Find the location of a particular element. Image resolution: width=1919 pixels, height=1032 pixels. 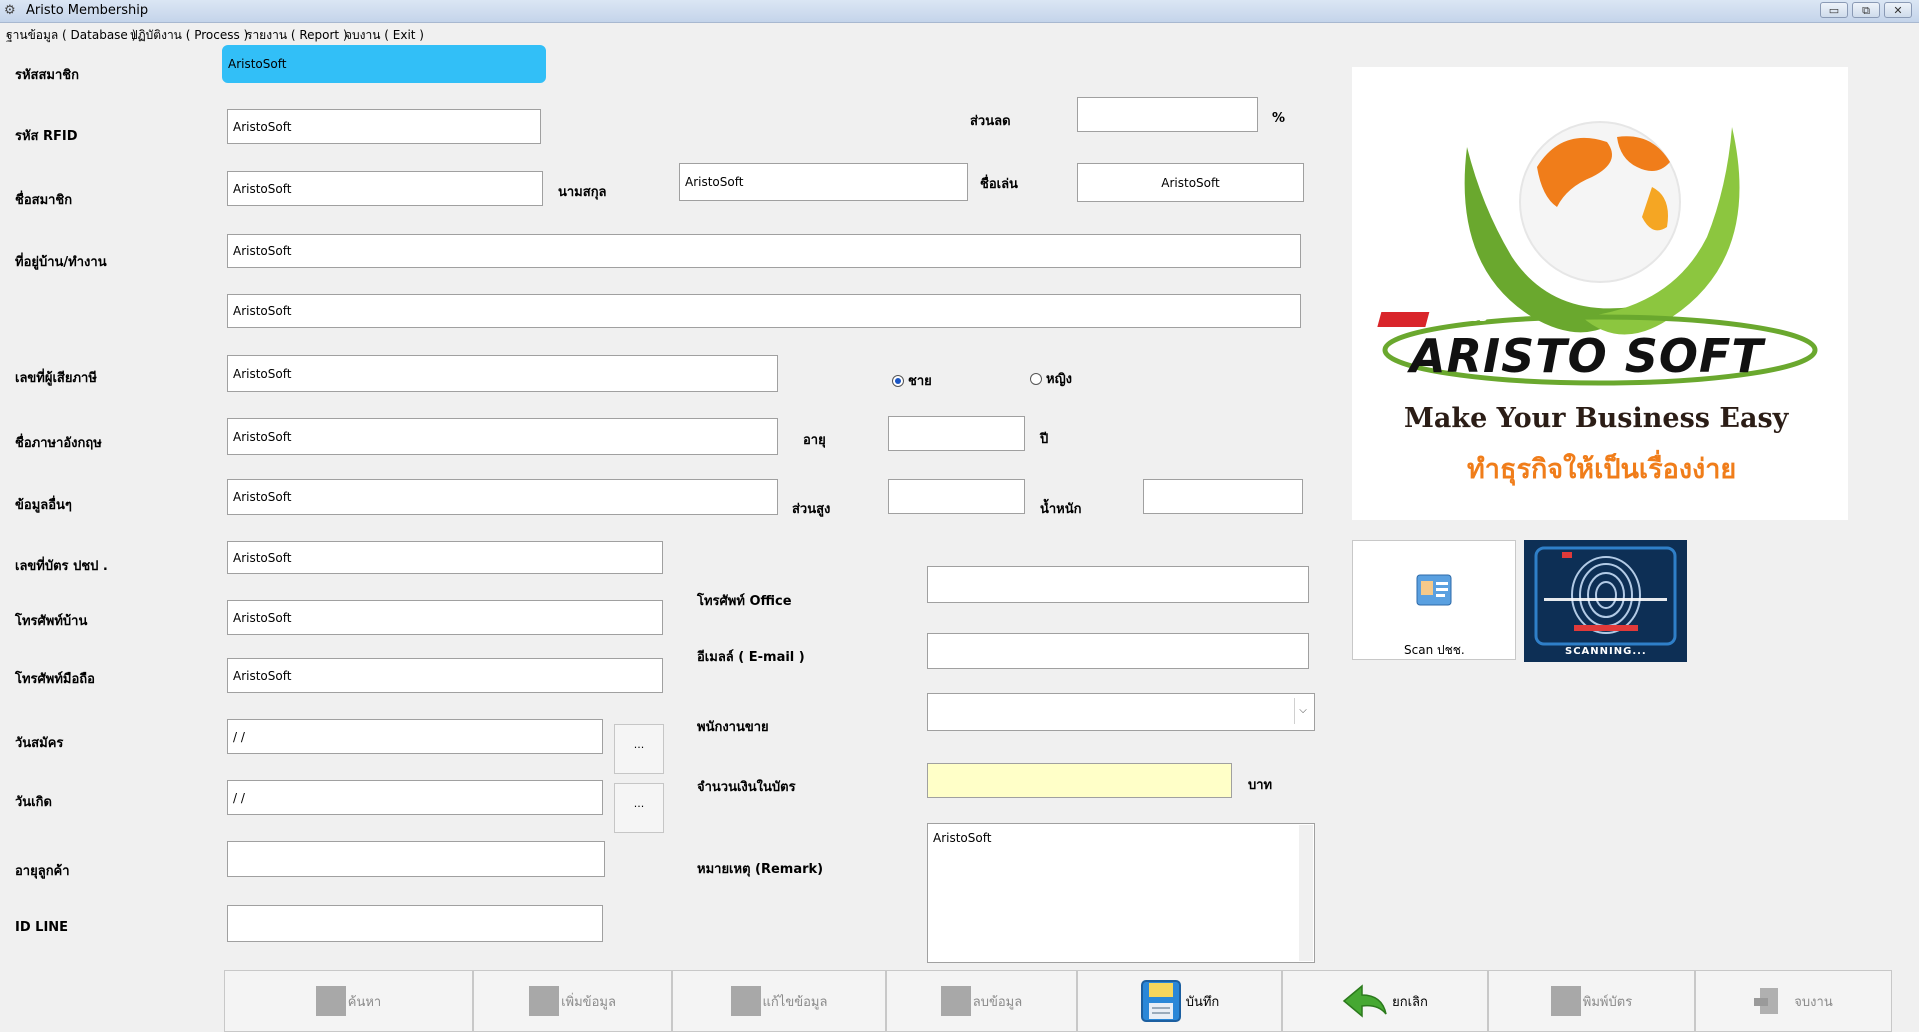

logo-tagline-en: Make Your Business Easy is located at coordinates (1596, 418).